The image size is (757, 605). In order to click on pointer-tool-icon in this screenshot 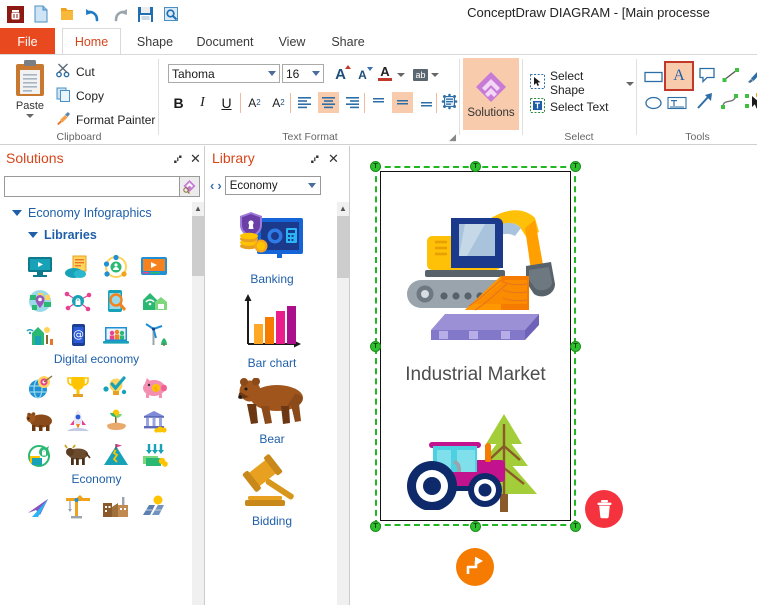, I will do `click(750, 101)`.